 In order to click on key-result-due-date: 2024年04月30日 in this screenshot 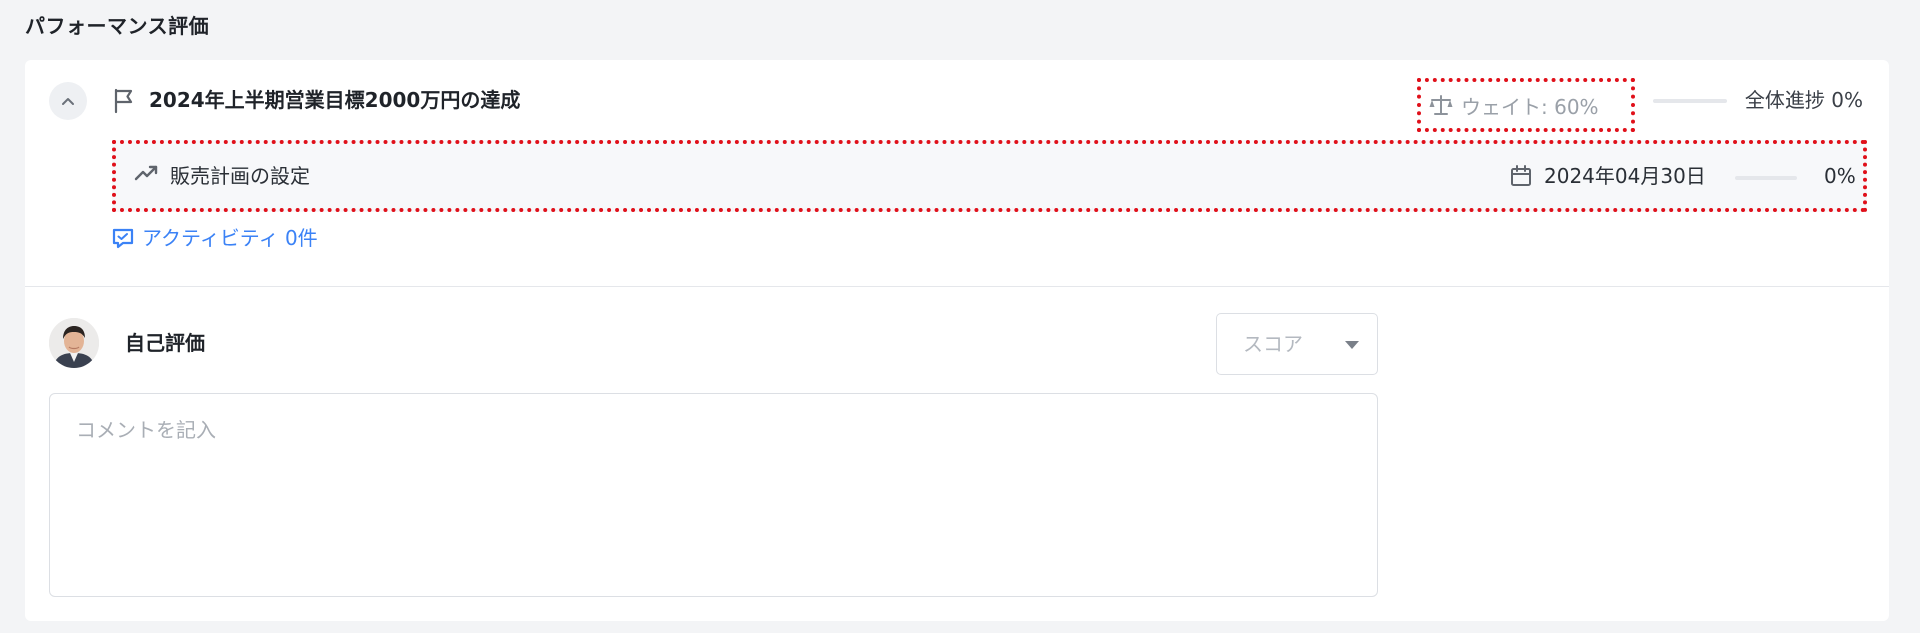, I will do `click(1625, 176)`.